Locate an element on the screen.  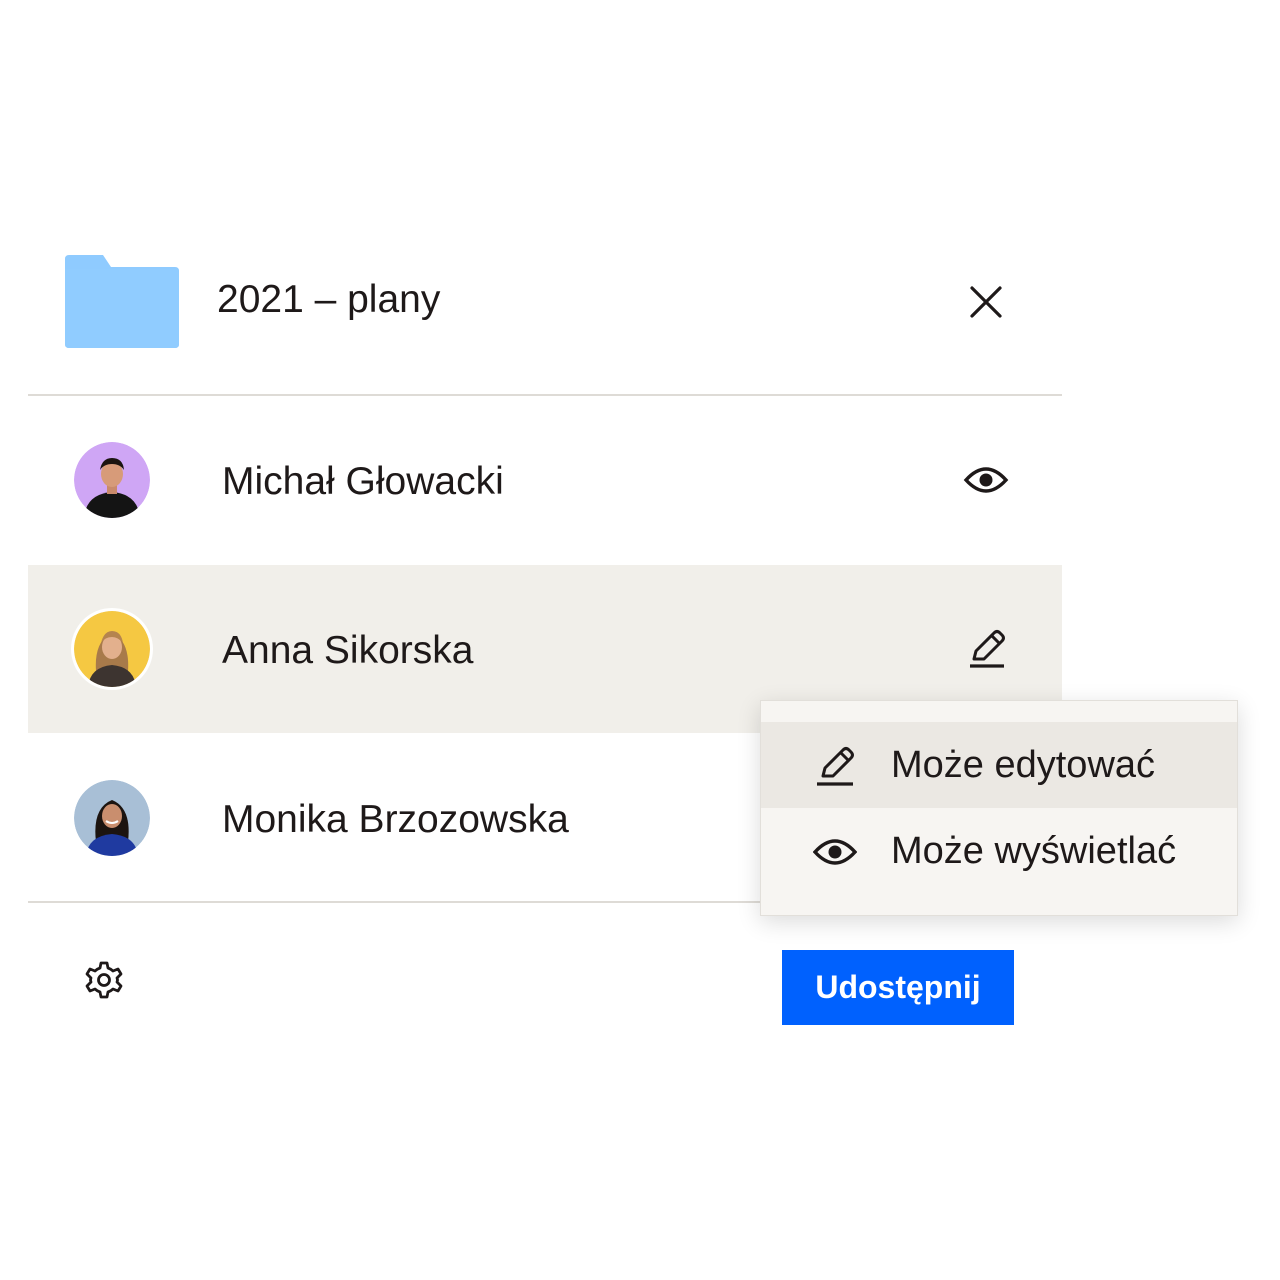
gear-icon is located at coordinates (104, 980).